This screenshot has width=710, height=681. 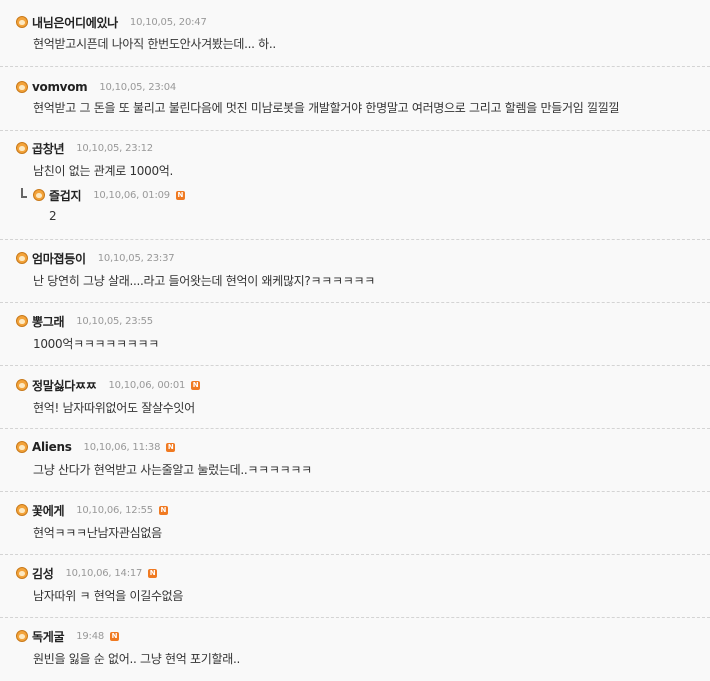 I want to click on comment-item: 뽕그래 10,10,05, 23:55 1000억ㅋㅋㅋㅋㅋㅋㅋㅋ, so click(x=355, y=334).